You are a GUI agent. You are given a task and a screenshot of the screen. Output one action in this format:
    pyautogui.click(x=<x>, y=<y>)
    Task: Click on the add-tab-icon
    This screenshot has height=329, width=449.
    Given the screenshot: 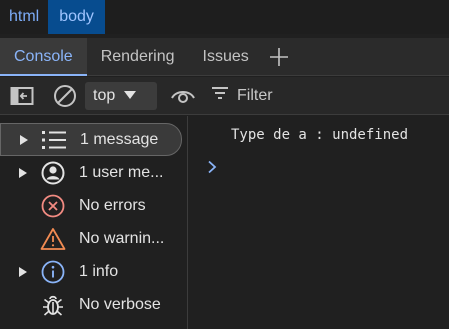 What is the action you would take?
    pyautogui.click(x=279, y=56)
    